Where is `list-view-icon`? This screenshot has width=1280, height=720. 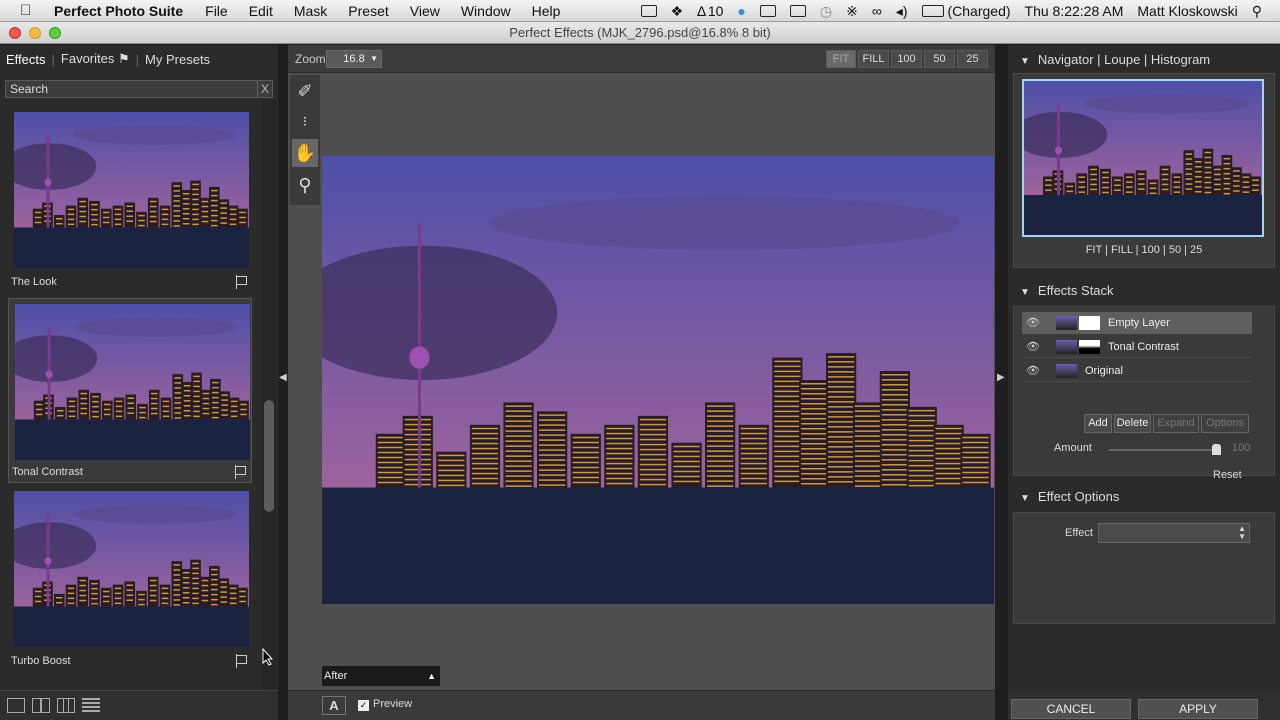 list-view-icon is located at coordinates (91, 705).